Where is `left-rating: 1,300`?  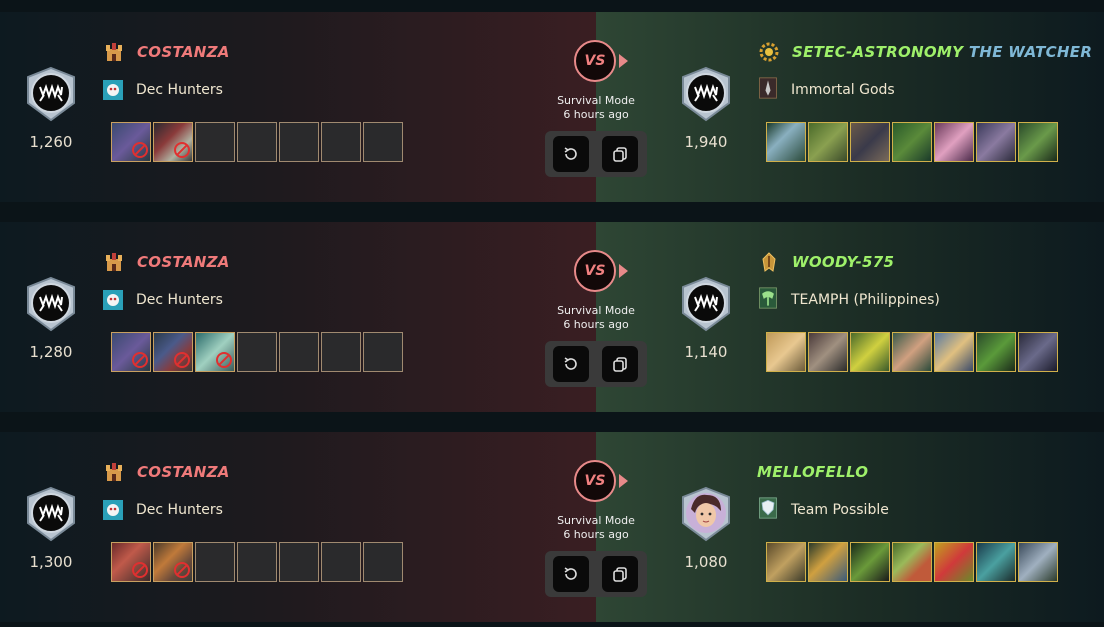 left-rating: 1,300 is located at coordinates (51, 562).